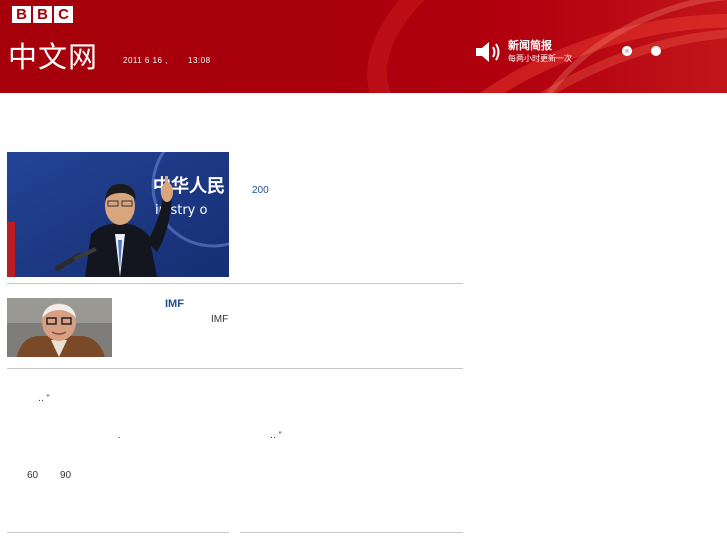  Describe the element at coordinates (530, 45) in the screenshot. I see `news-brief-title: 新闻简报` at that location.